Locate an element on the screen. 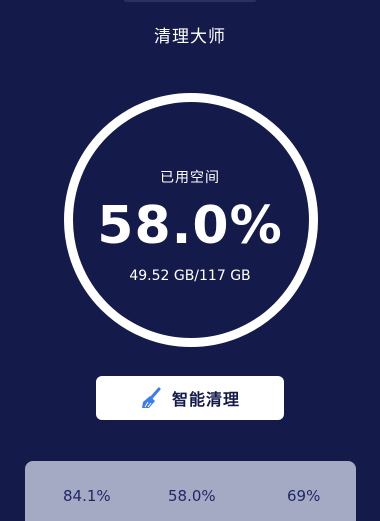 This screenshot has width=380, height=521. storage-used-total: 49.52 GB/117 GB is located at coordinates (190, 276).